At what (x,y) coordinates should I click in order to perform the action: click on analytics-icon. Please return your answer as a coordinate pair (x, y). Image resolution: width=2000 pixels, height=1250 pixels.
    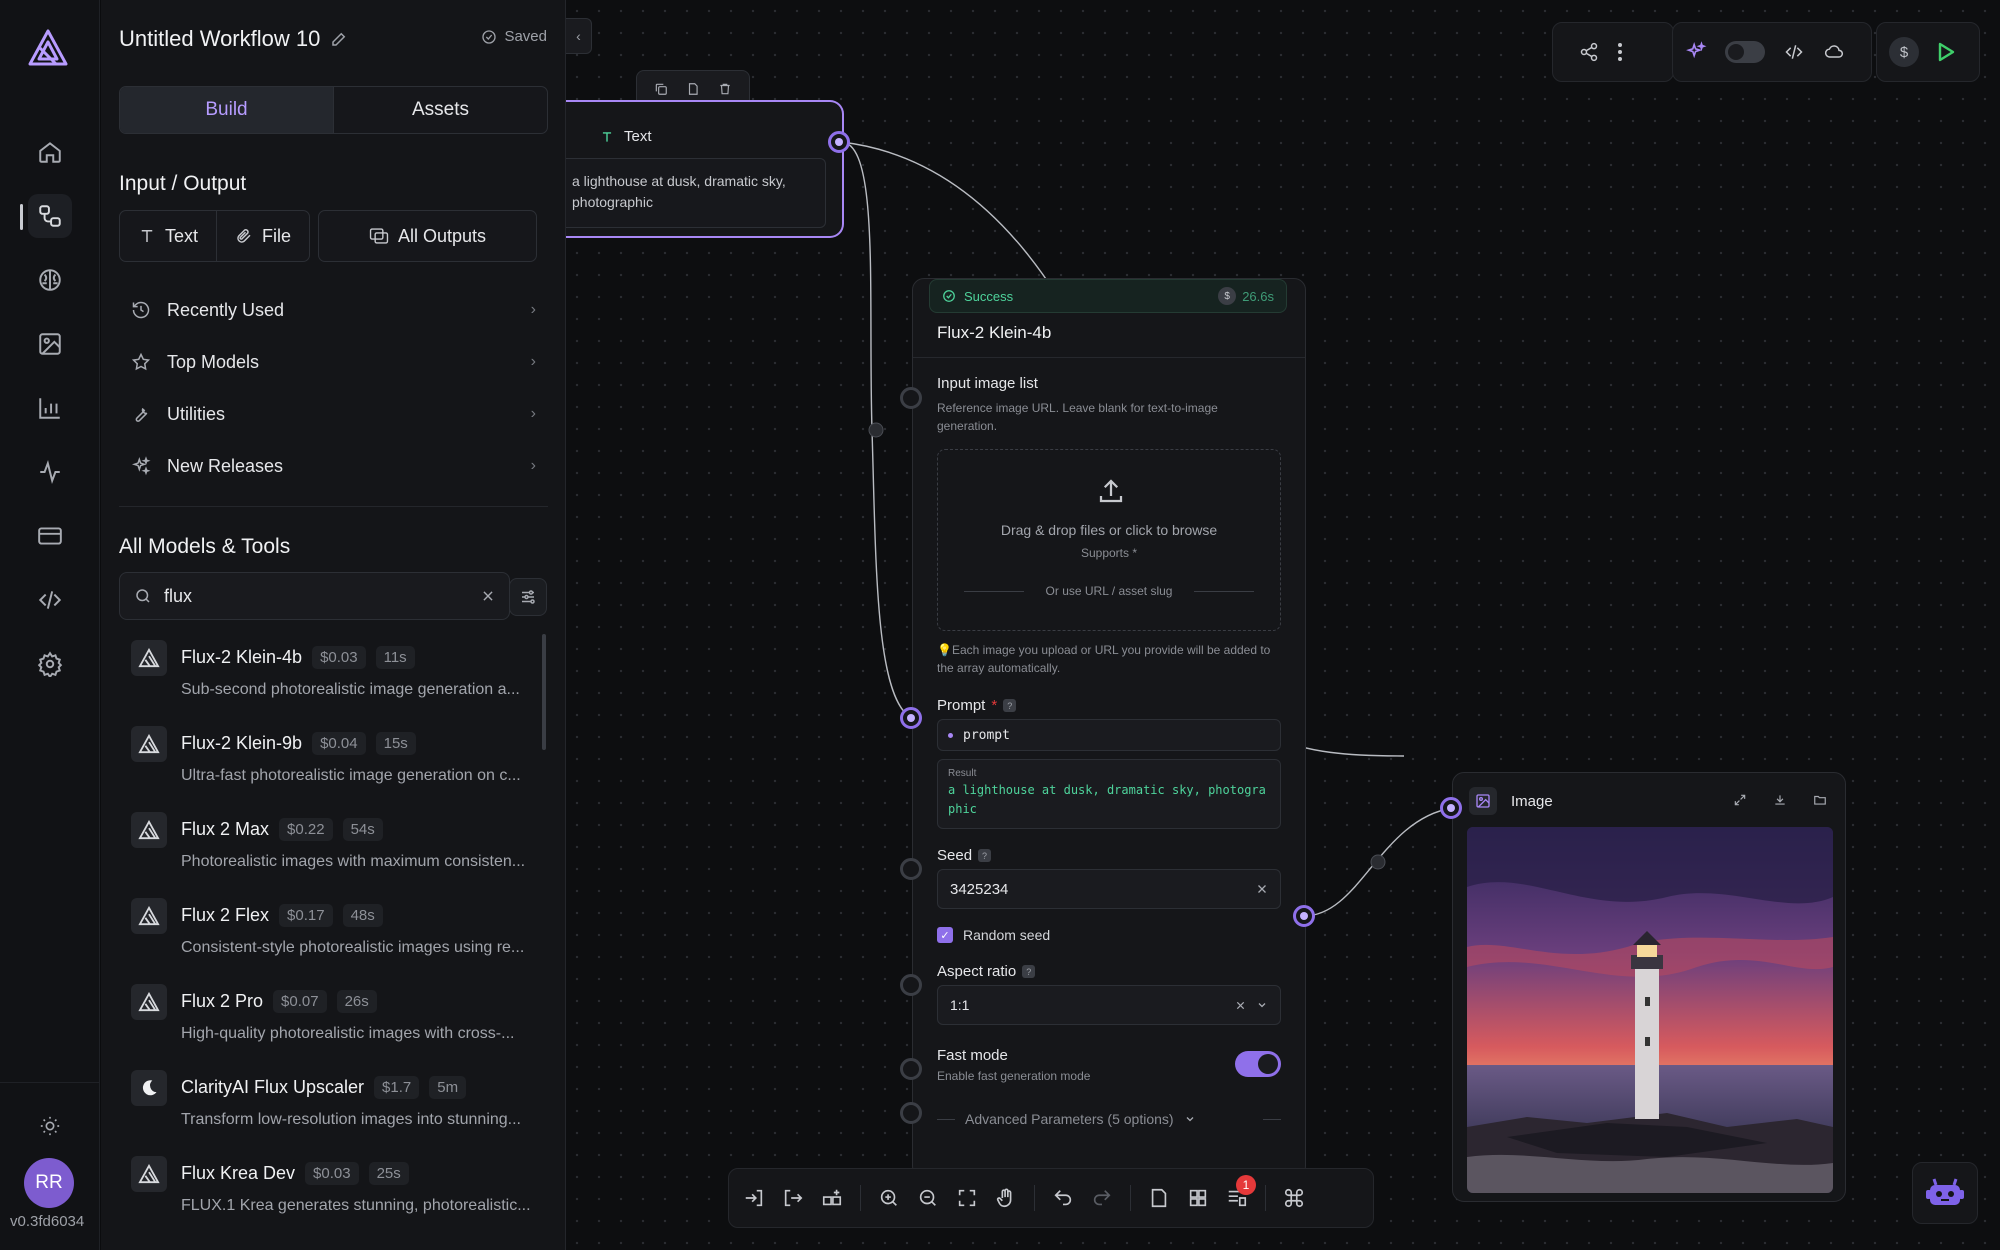
    Looking at the image, I should click on (50, 408).